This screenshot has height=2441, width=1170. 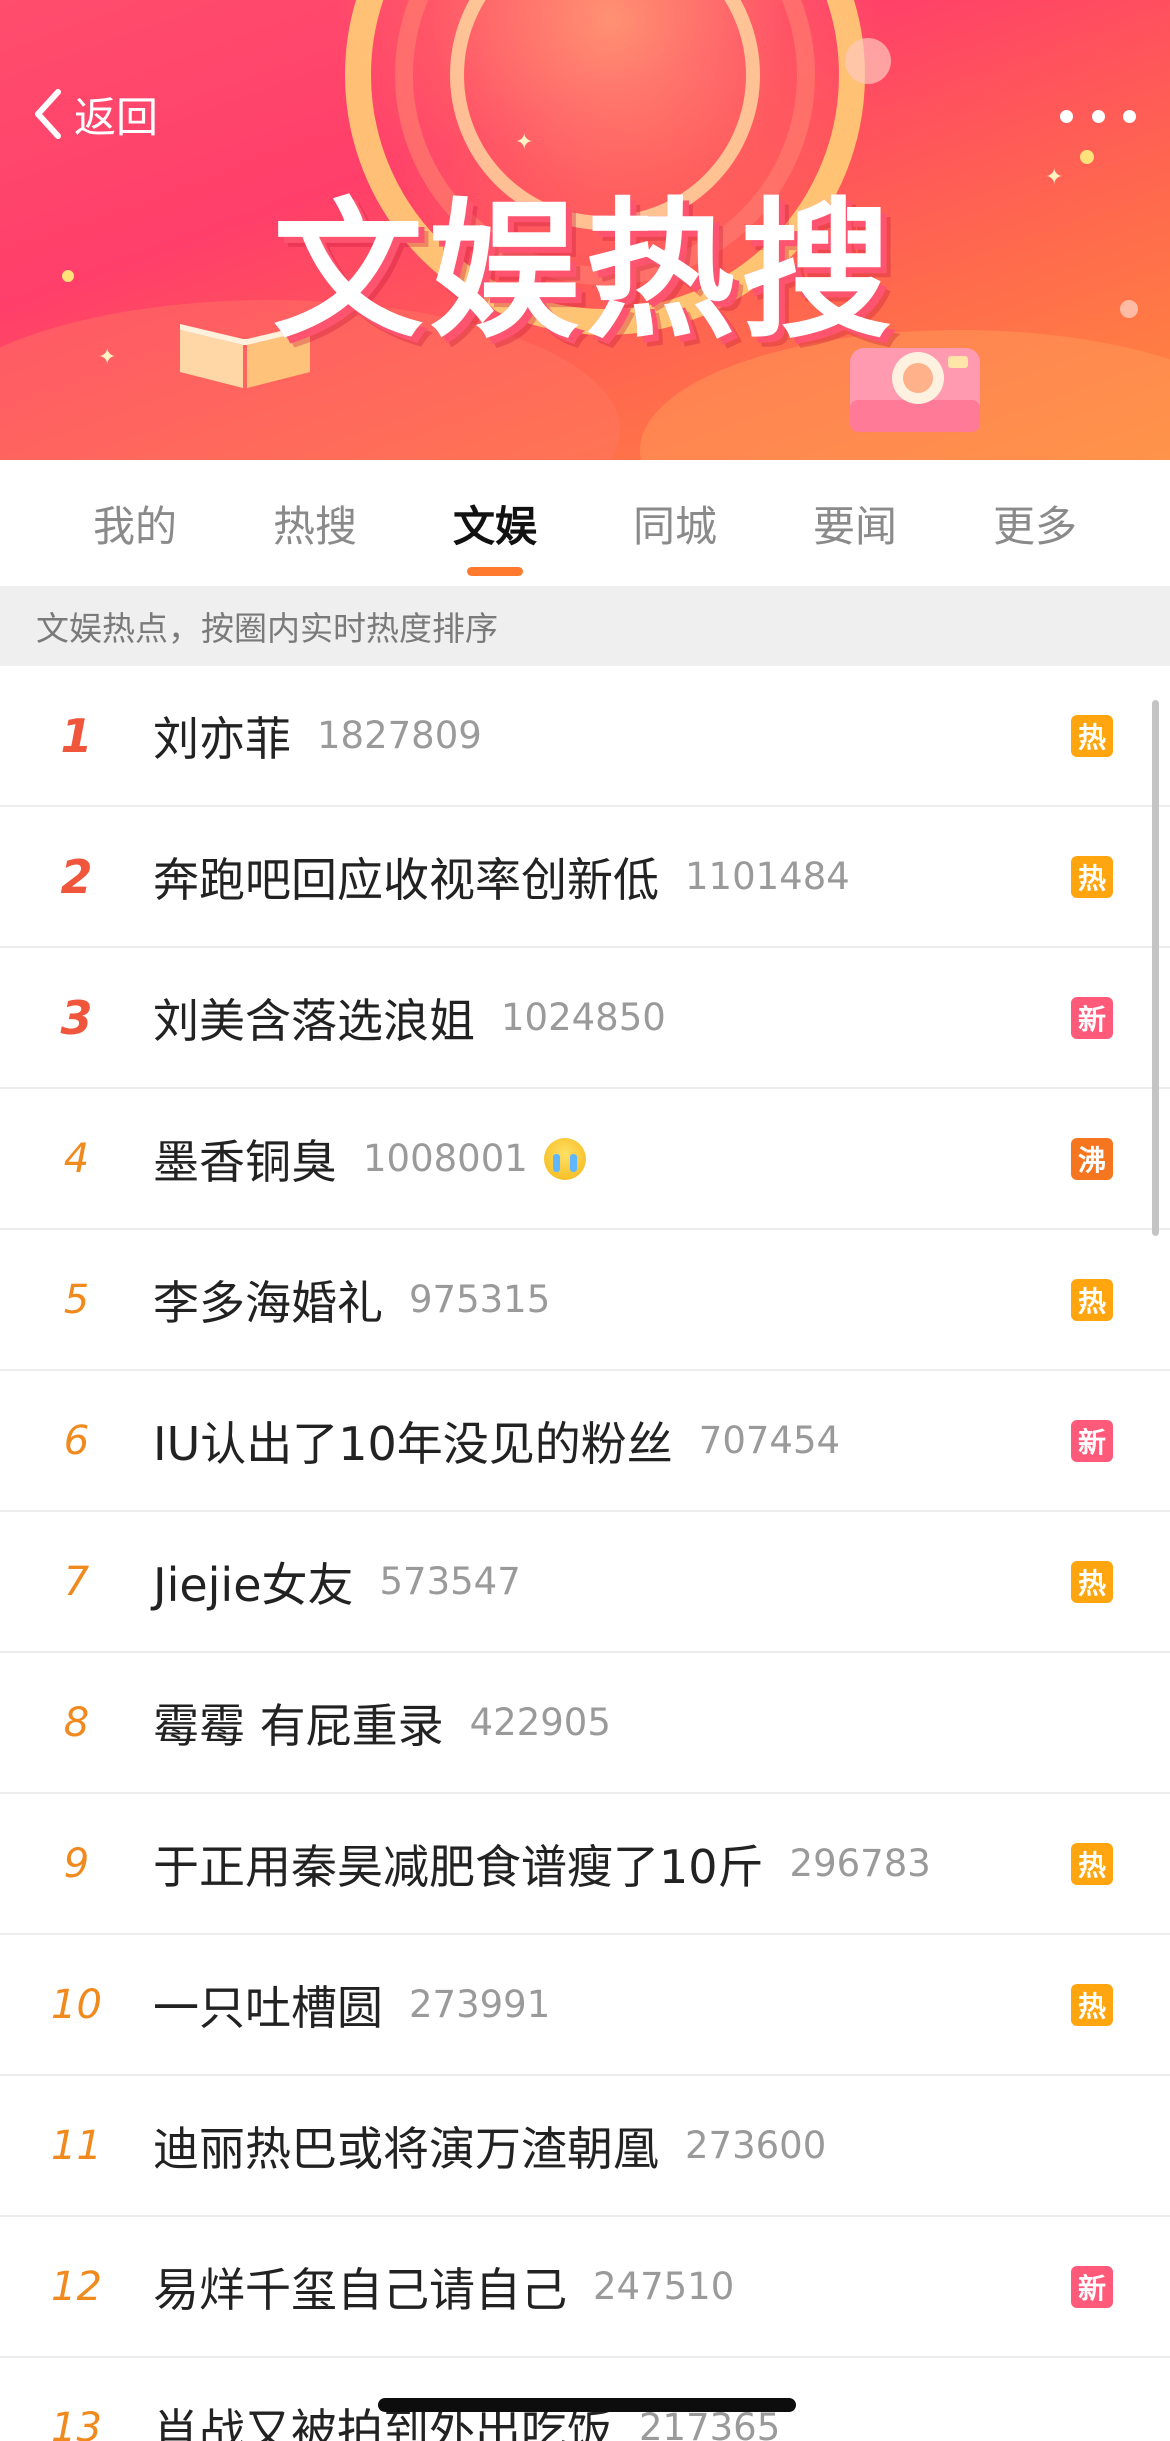 What do you see at coordinates (587, 2405) in the screenshot?
I see `home-indicator` at bounding box center [587, 2405].